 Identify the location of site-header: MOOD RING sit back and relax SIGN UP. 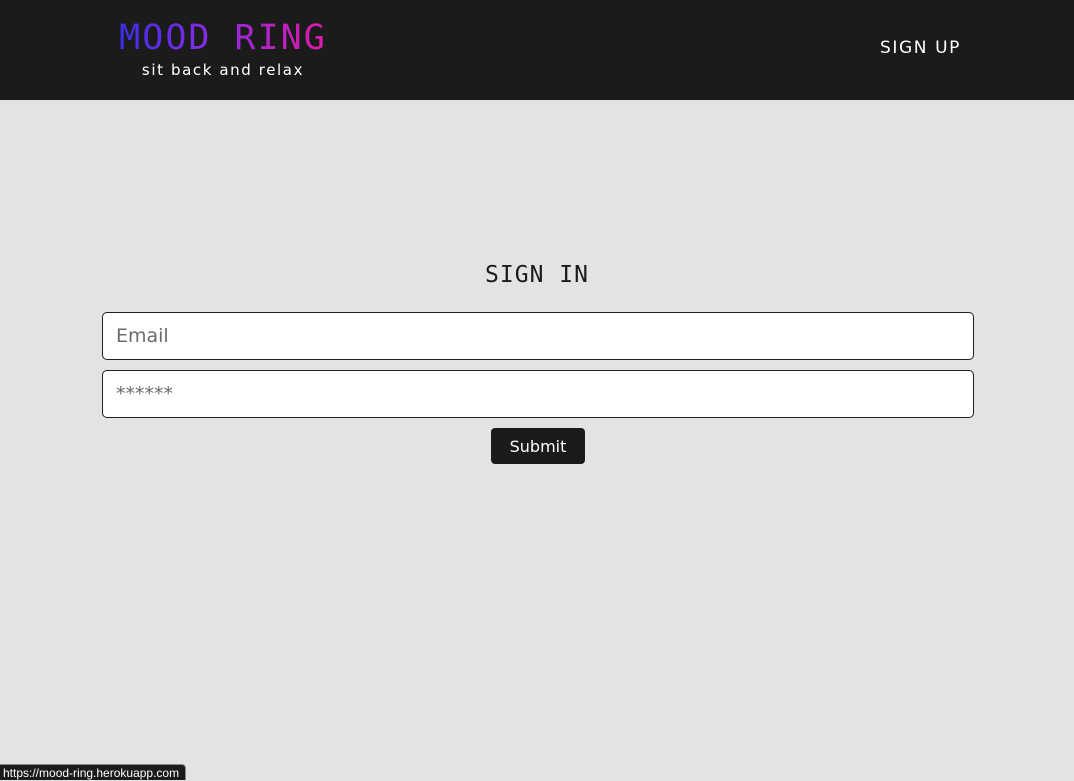
(537, 50).